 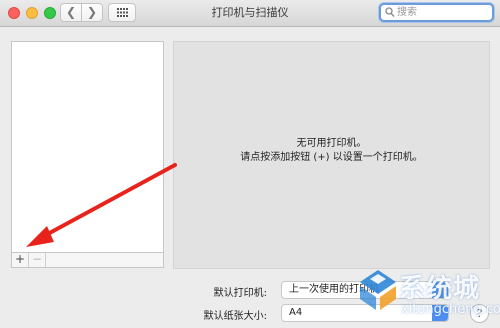 What do you see at coordinates (331, 143) in the screenshot?
I see `no-printer-message: 无可用打印机。` at bounding box center [331, 143].